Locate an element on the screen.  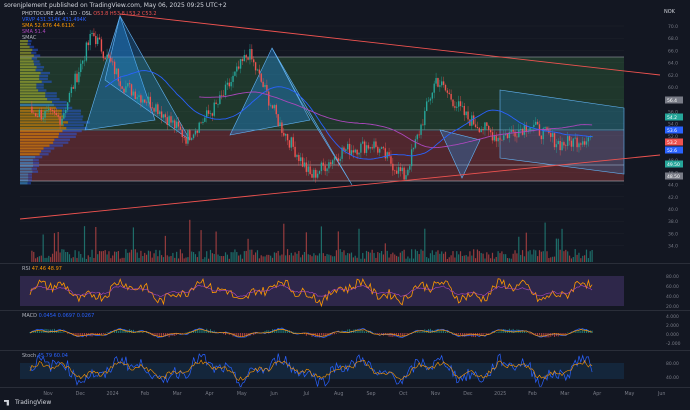
rsi-legend: RSI 47.46 48.97 is located at coordinates (42, 269).